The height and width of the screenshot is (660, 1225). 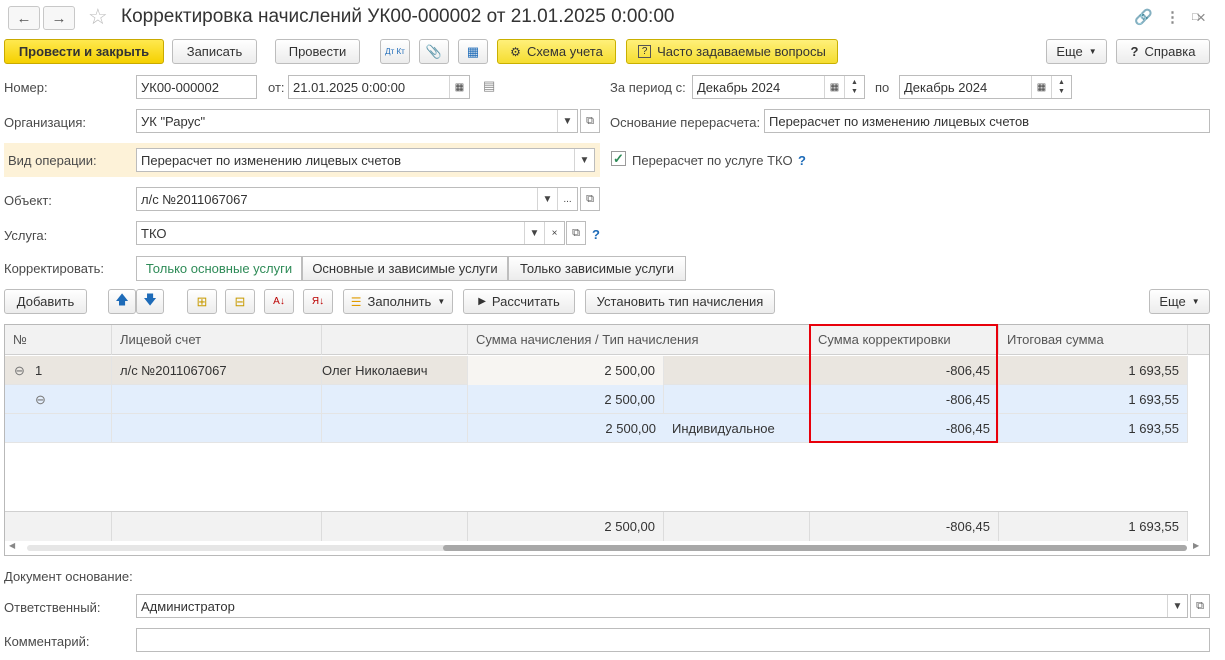 What do you see at coordinates (489, 86) in the screenshot?
I see `comment-icon: ▤` at bounding box center [489, 86].